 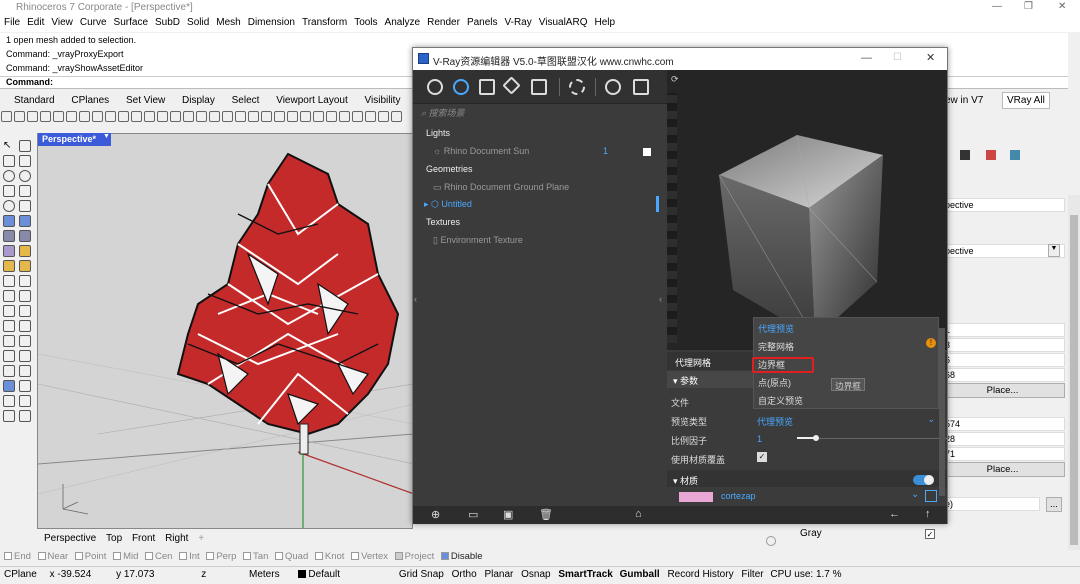 I want to click on rotate-tool-icon, so click(x=9, y=326).